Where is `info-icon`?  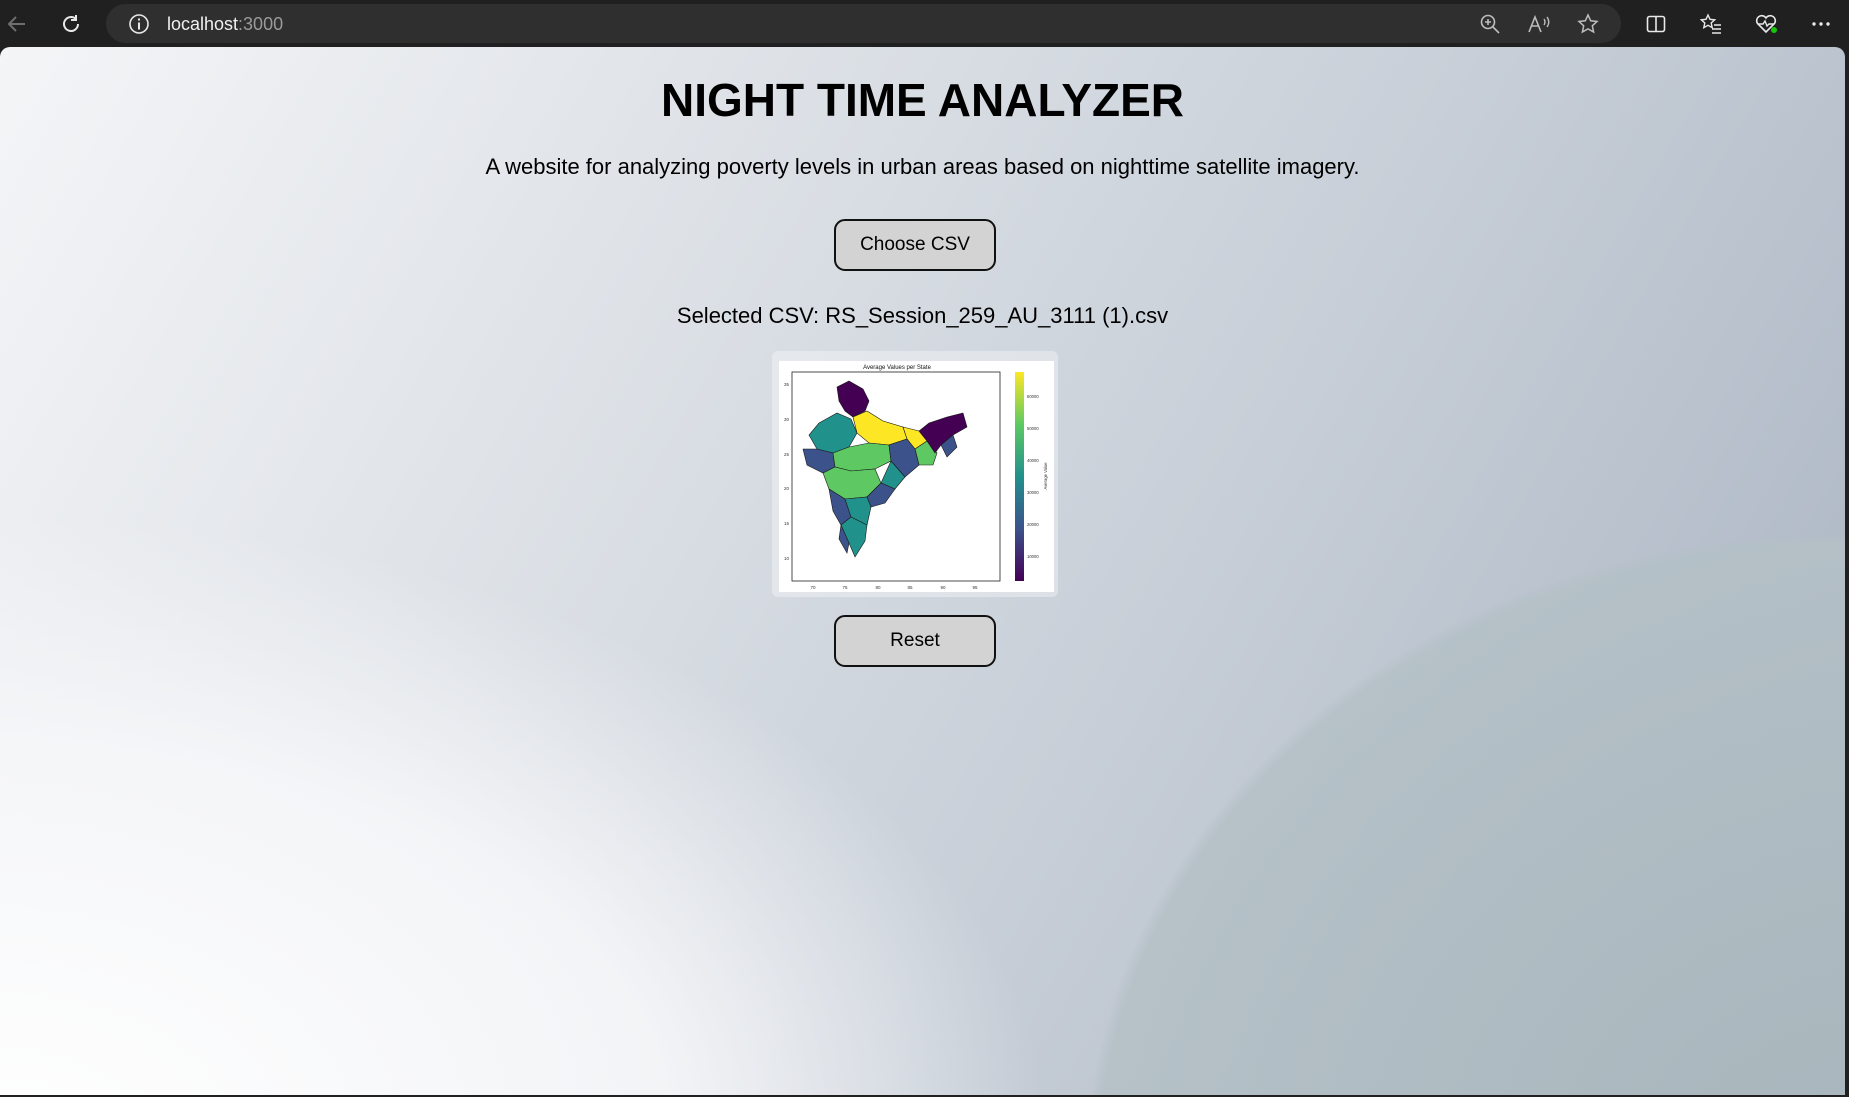 info-icon is located at coordinates (139, 24).